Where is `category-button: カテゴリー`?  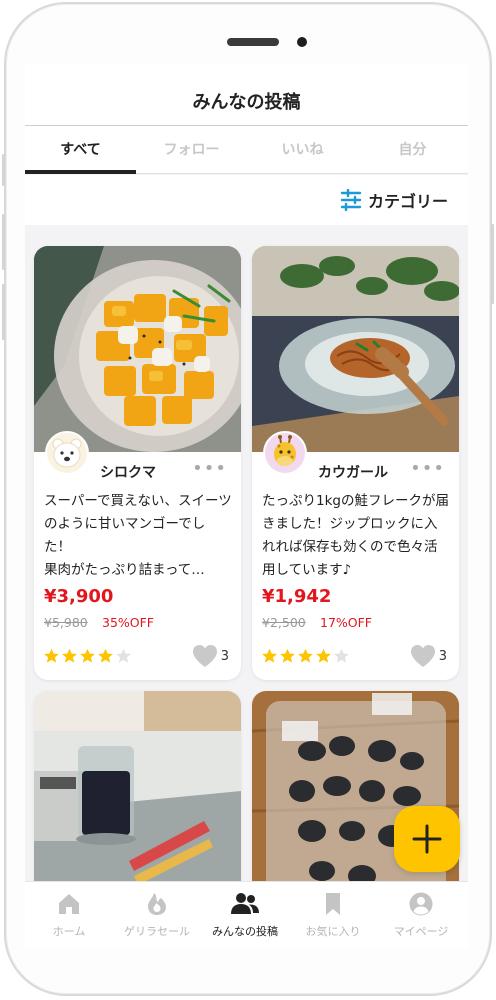 category-button: カテゴリー is located at coordinates (394, 200).